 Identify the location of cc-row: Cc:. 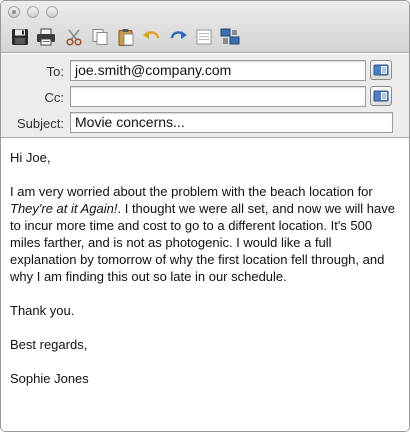
(205, 97).